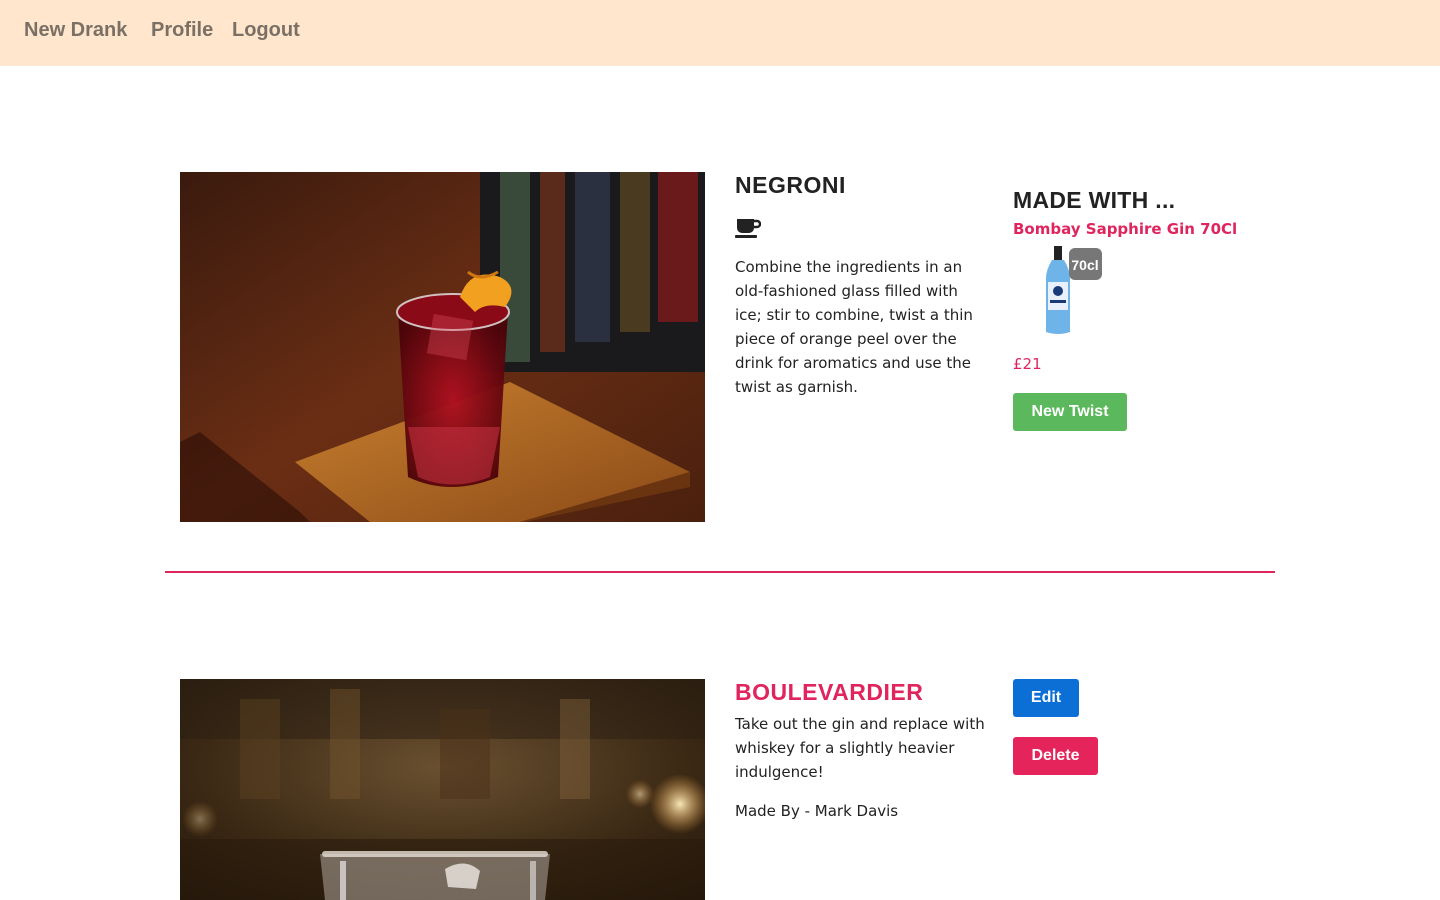 Image resolution: width=1440 pixels, height=900 pixels. Describe the element at coordinates (817, 811) in the screenshot. I see `made-by-text: Made By - Mark Davis` at that location.